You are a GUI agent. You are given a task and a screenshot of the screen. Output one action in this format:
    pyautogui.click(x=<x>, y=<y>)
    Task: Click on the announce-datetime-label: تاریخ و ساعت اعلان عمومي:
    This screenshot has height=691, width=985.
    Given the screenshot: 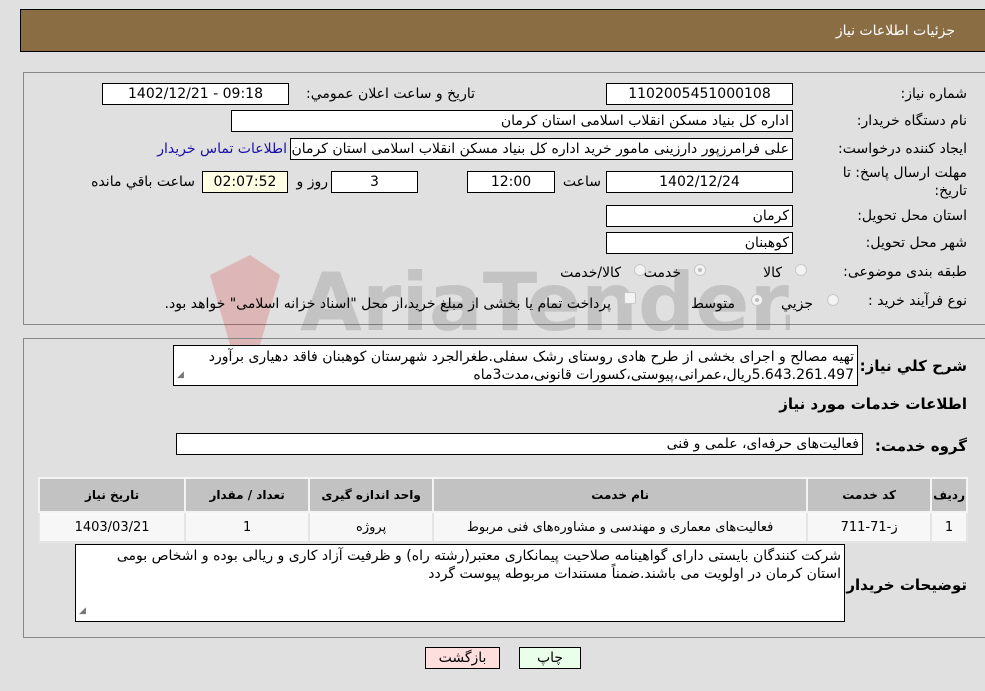 What is the action you would take?
    pyautogui.click(x=390, y=94)
    